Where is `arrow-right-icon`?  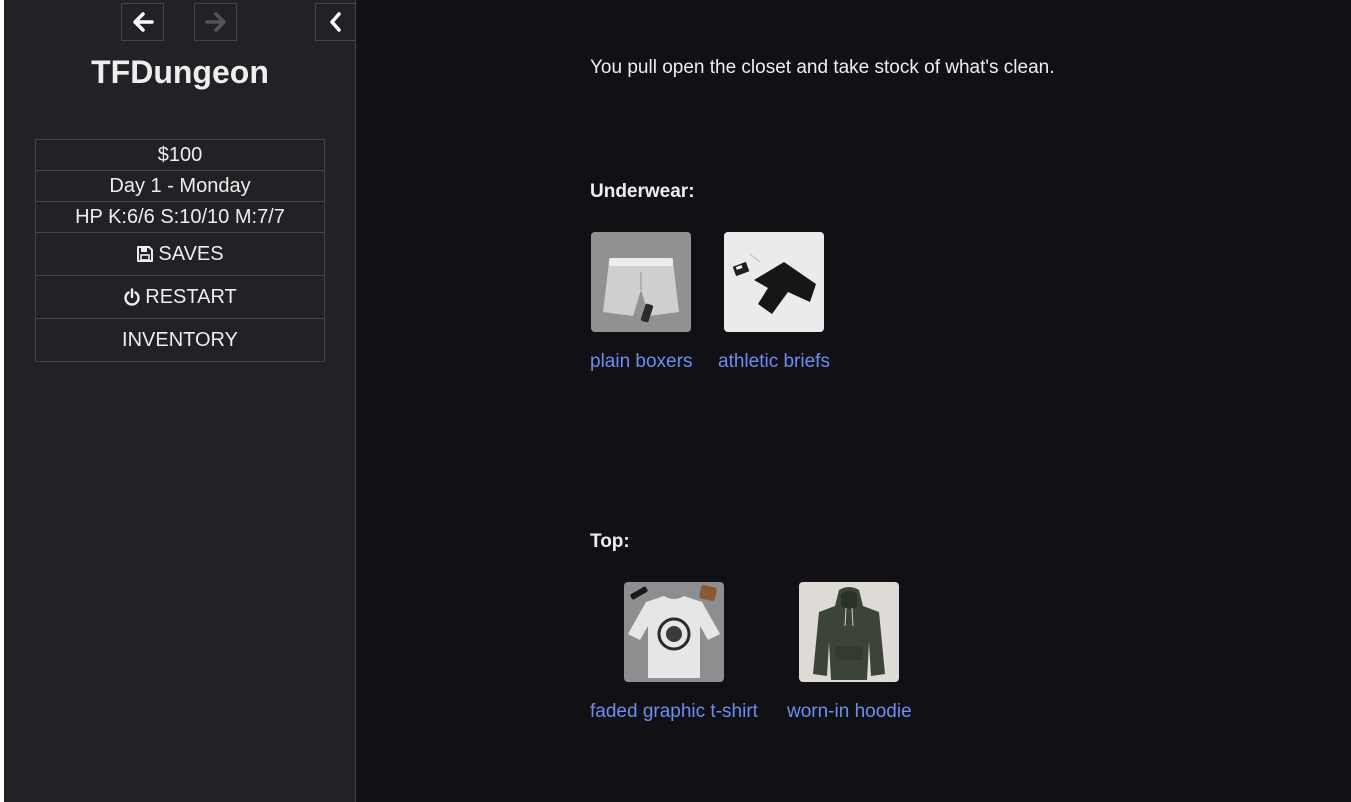 arrow-right-icon is located at coordinates (215, 22).